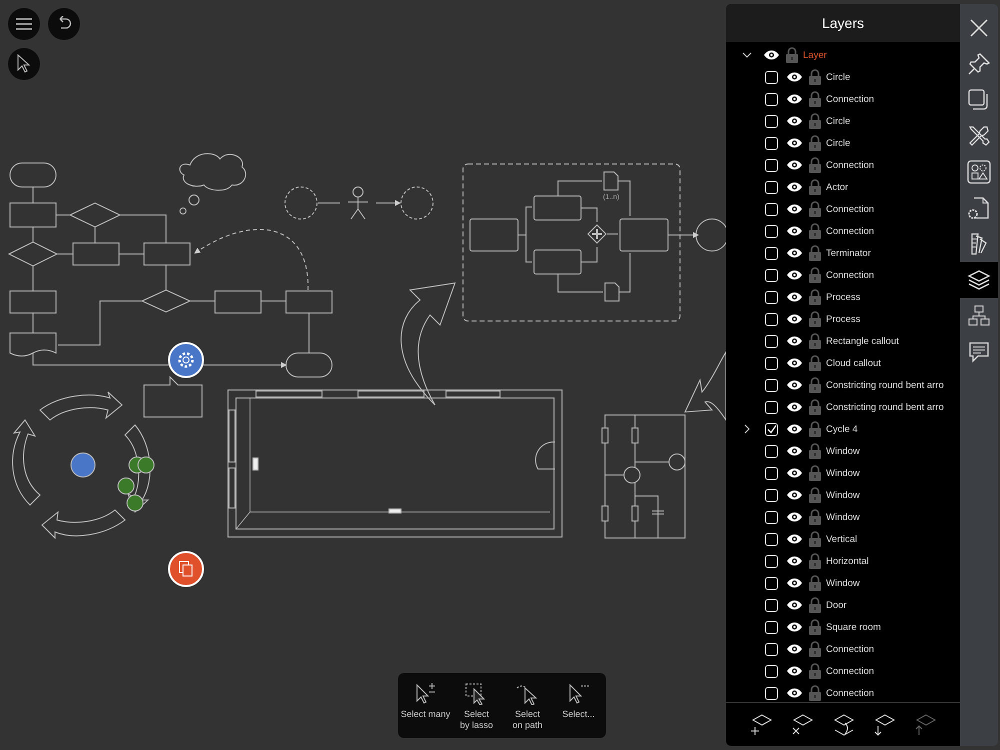 Image resolution: width=1000 pixels, height=750 pixels. Describe the element at coordinates (64, 24) in the screenshot. I see `undo-button` at that location.